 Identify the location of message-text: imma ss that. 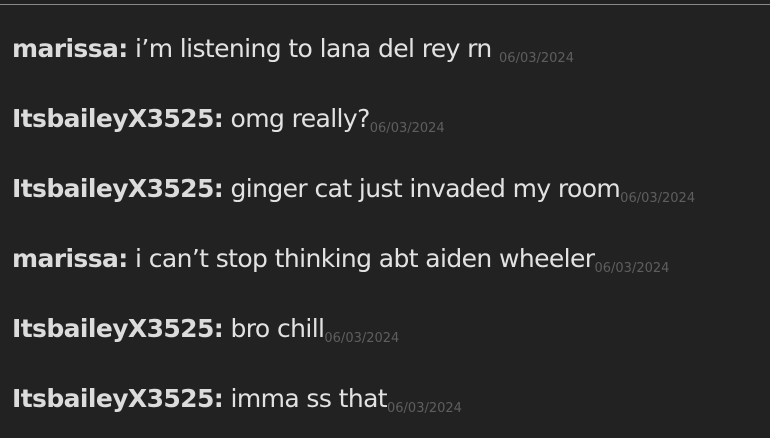
(309, 398).